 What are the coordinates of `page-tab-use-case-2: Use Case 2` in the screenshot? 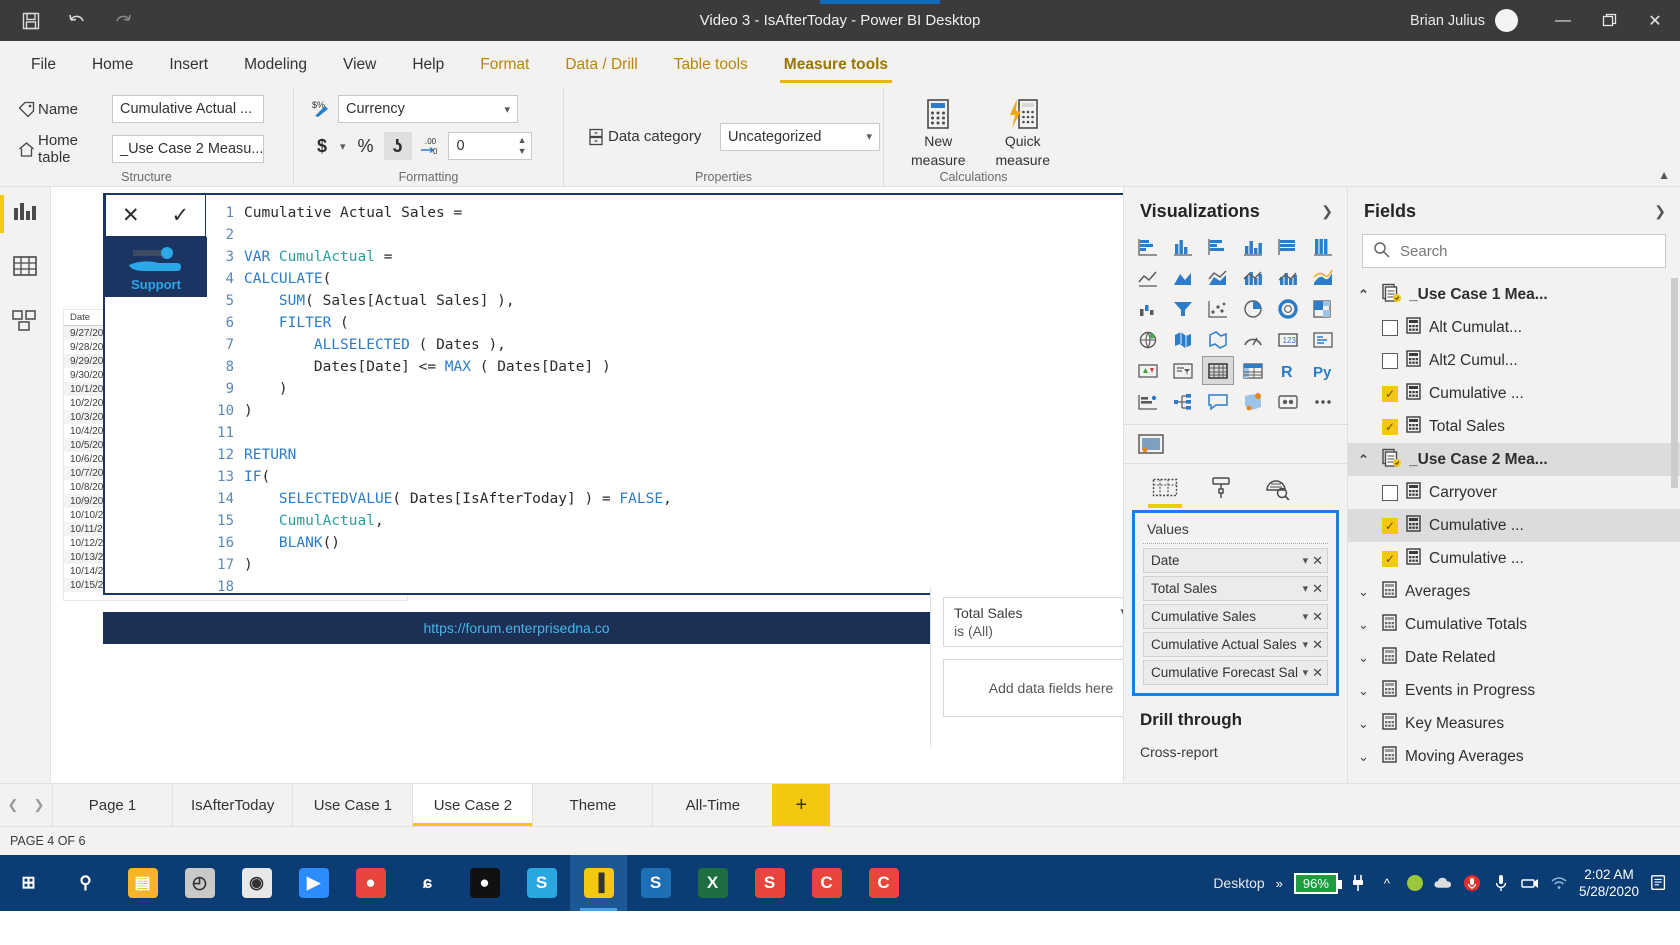 It's located at (472, 805).